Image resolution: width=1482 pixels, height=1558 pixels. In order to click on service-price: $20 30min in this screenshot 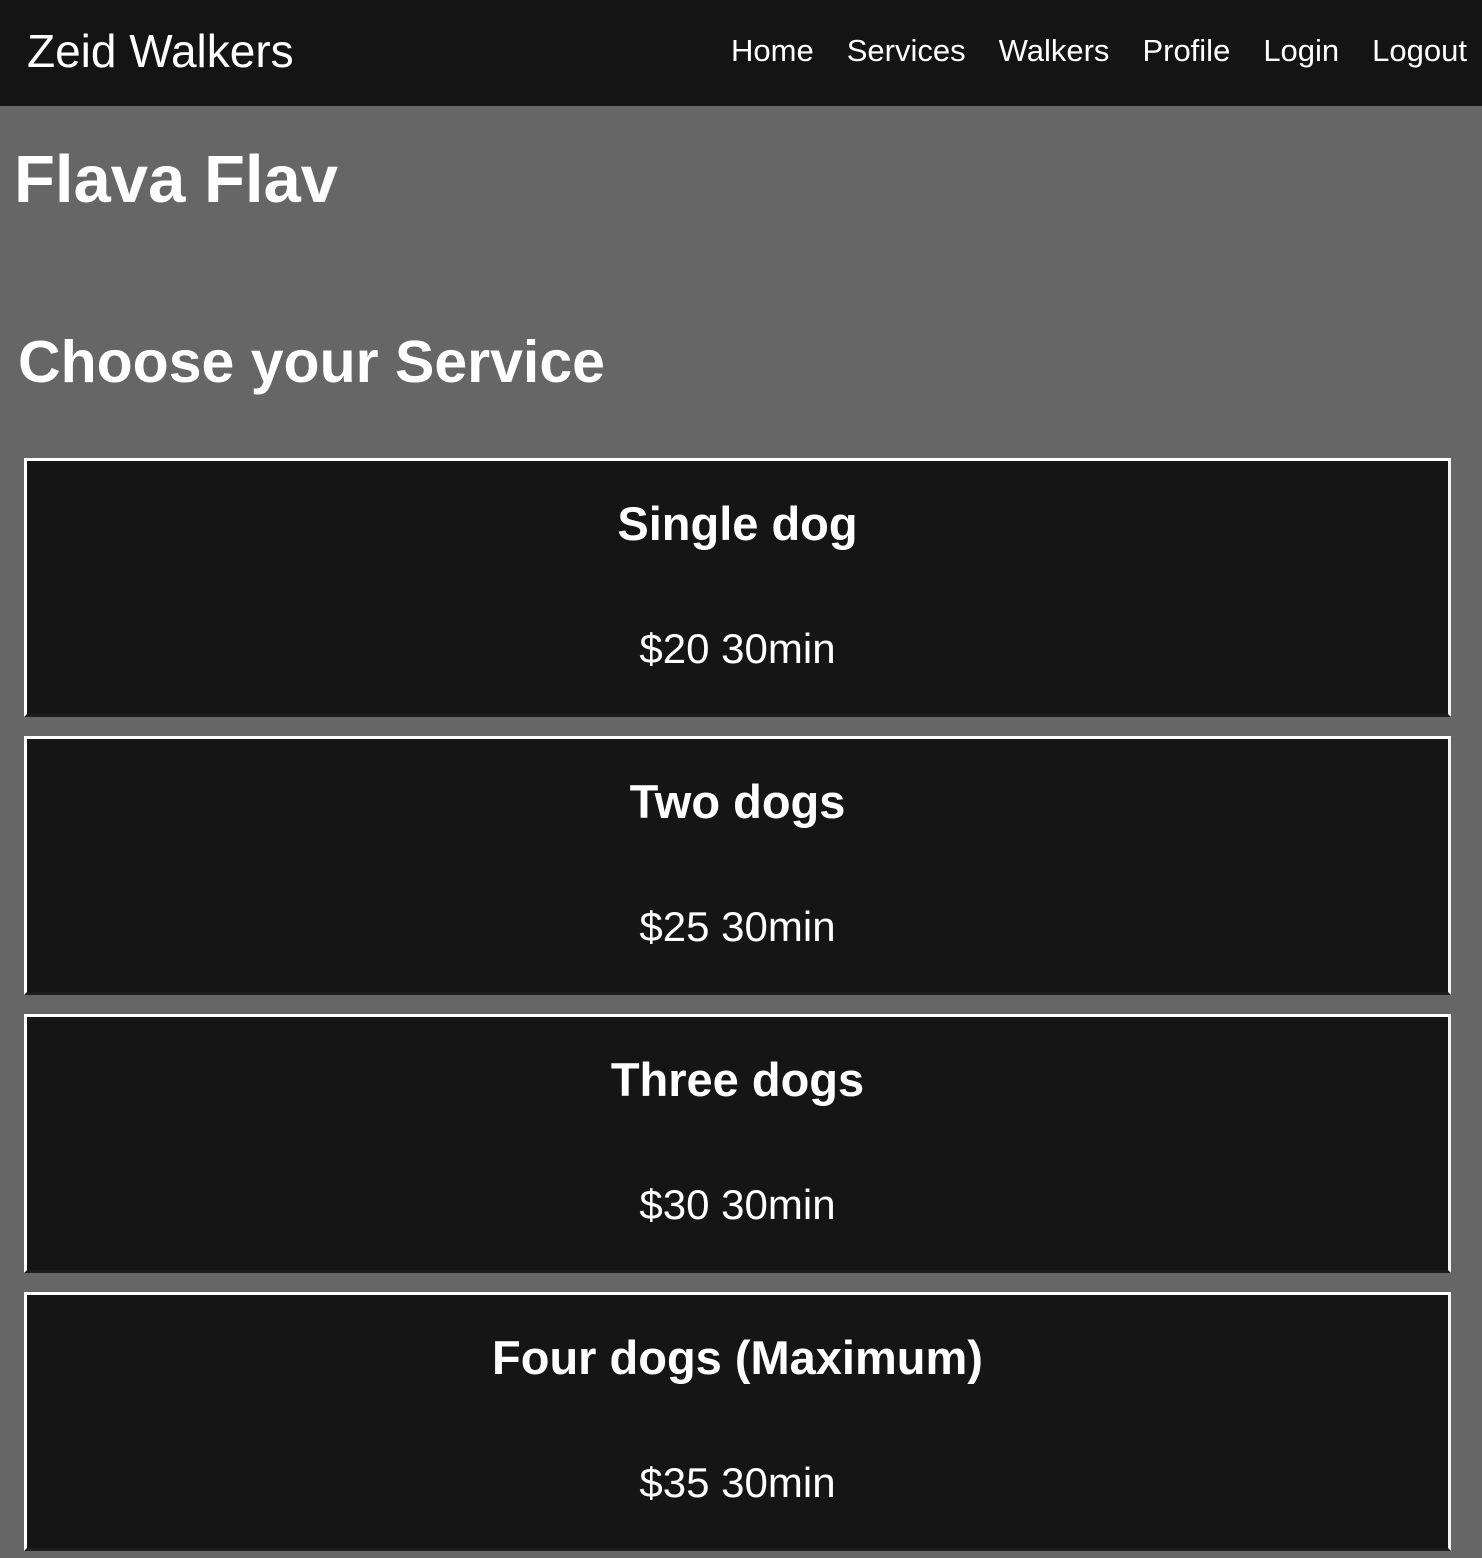, I will do `click(737, 648)`.